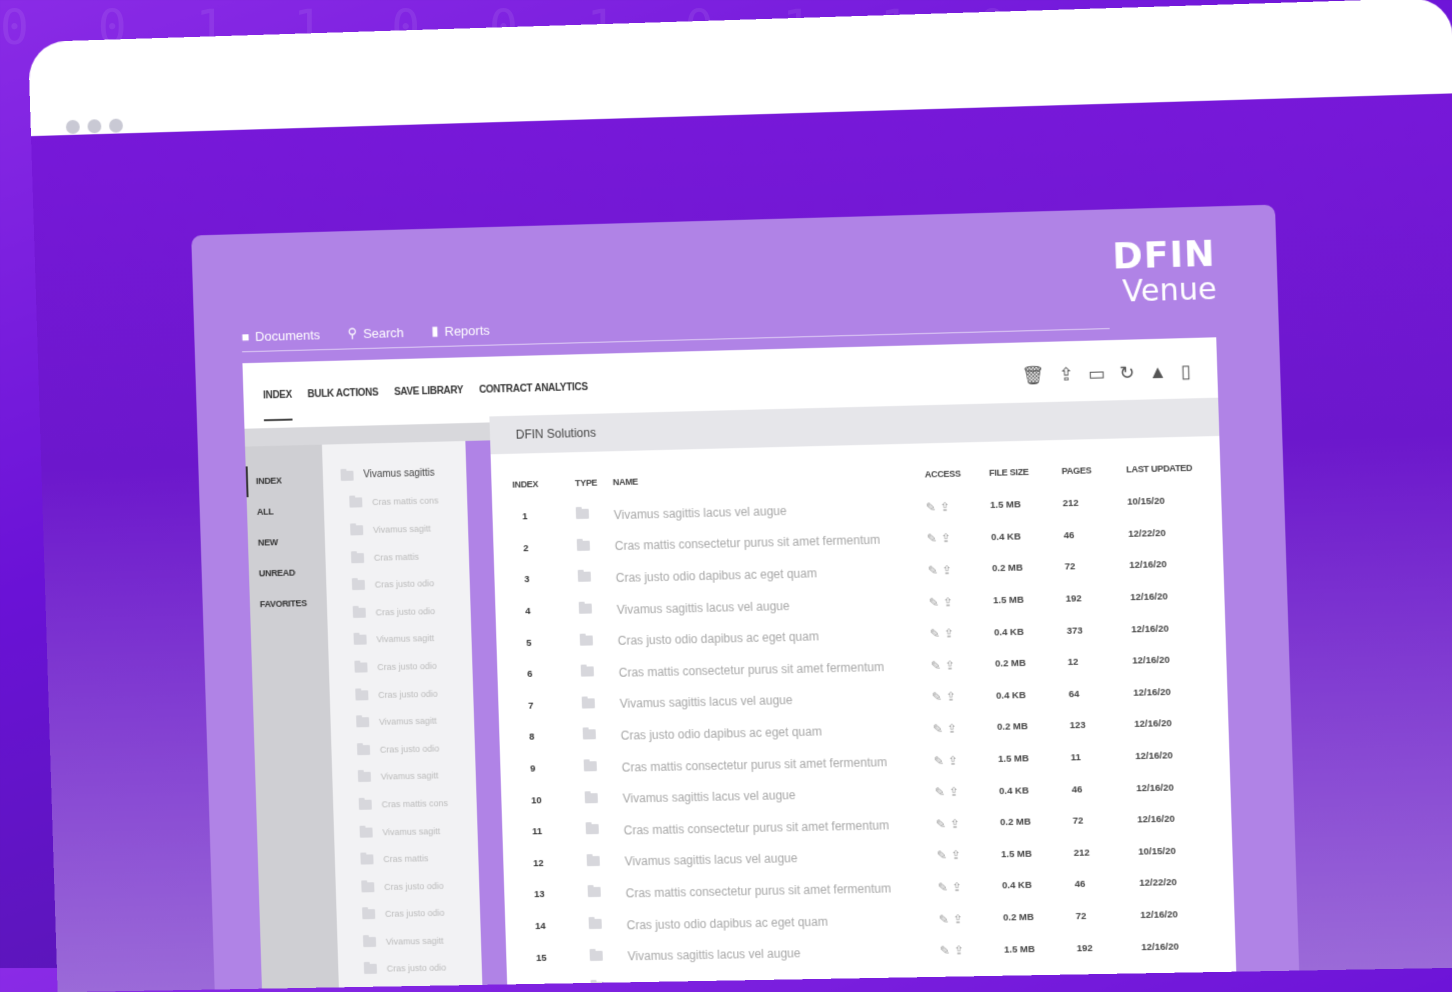  I want to click on trash-icon: 🗑, so click(1033, 375).